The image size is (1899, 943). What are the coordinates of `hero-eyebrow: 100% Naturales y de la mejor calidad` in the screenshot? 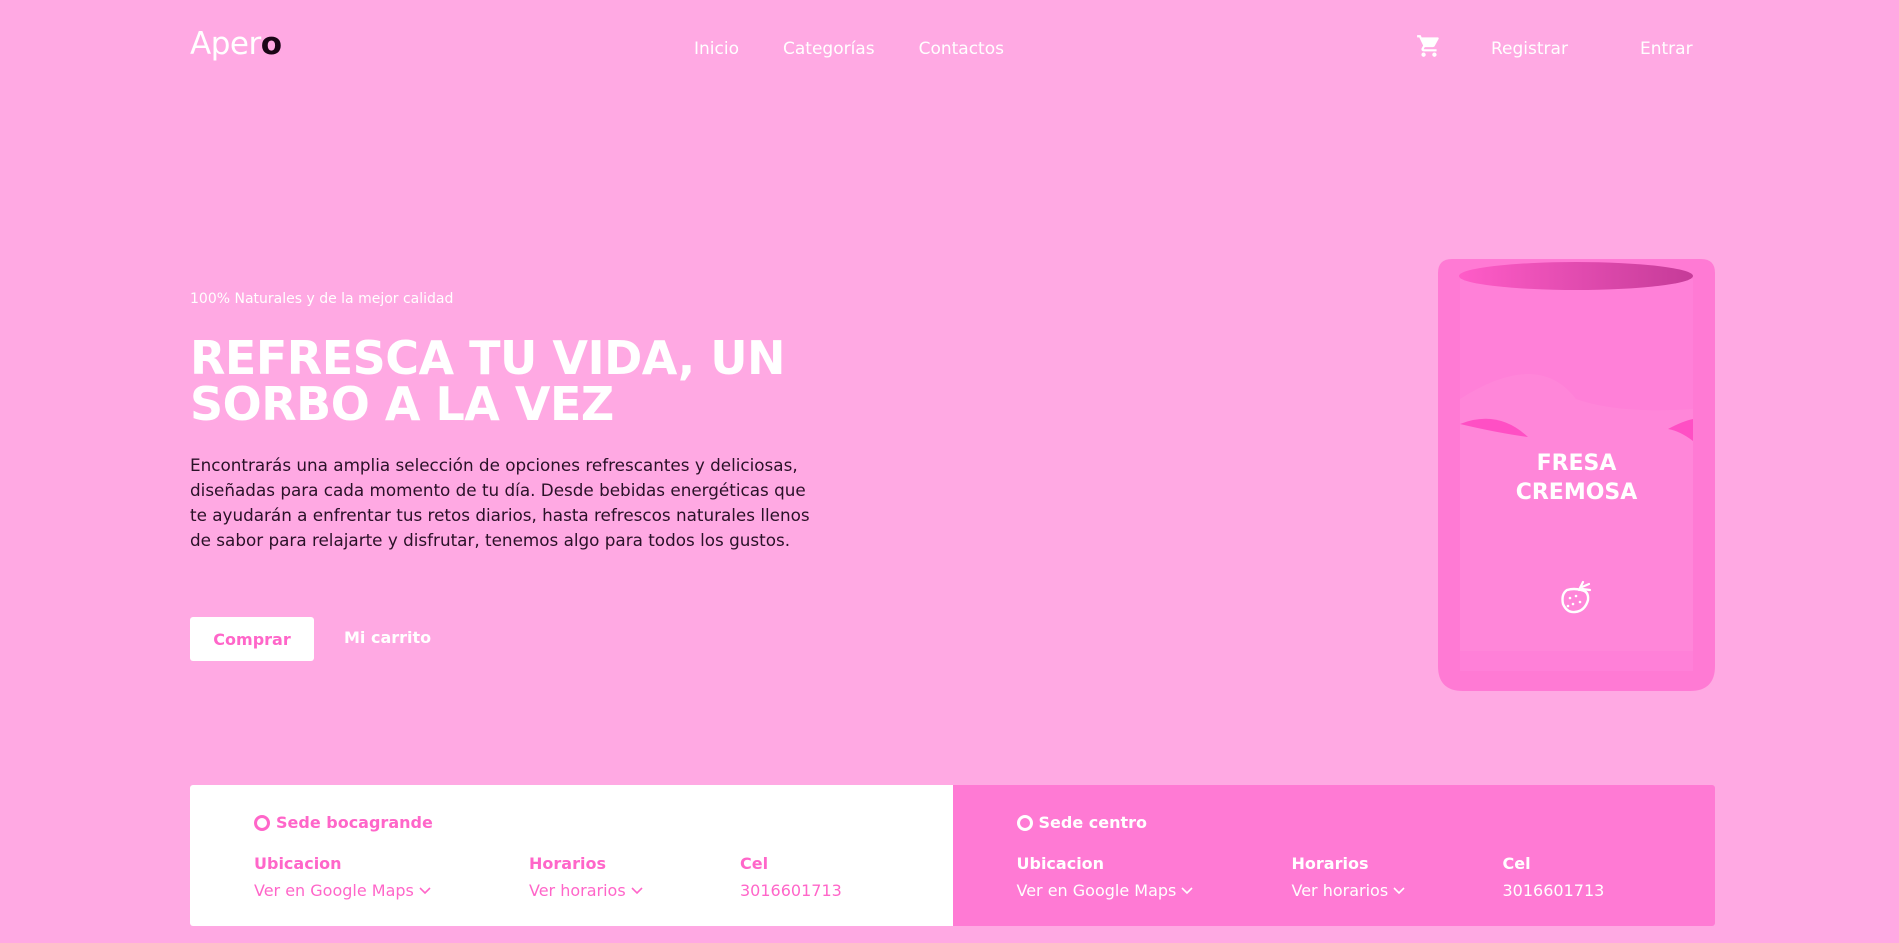 It's located at (322, 299).